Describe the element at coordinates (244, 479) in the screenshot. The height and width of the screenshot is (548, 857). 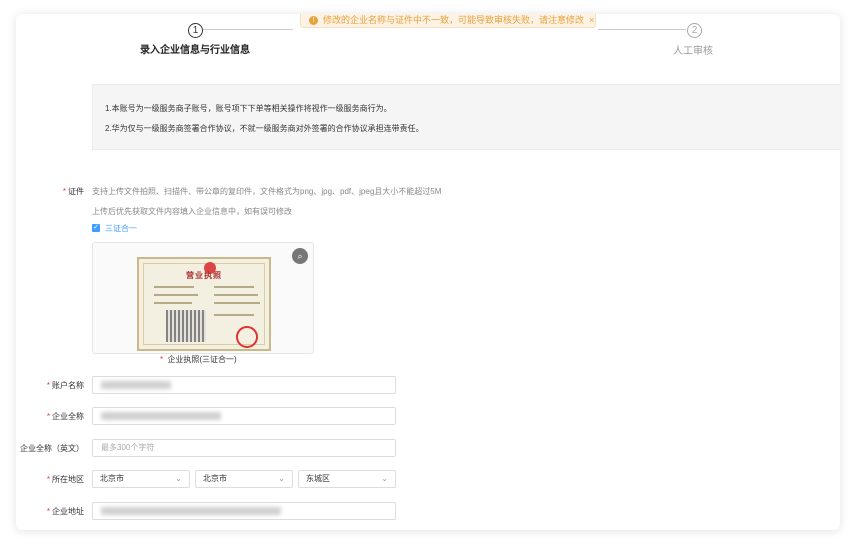
I see `city-select: 北京市 ⌄` at that location.